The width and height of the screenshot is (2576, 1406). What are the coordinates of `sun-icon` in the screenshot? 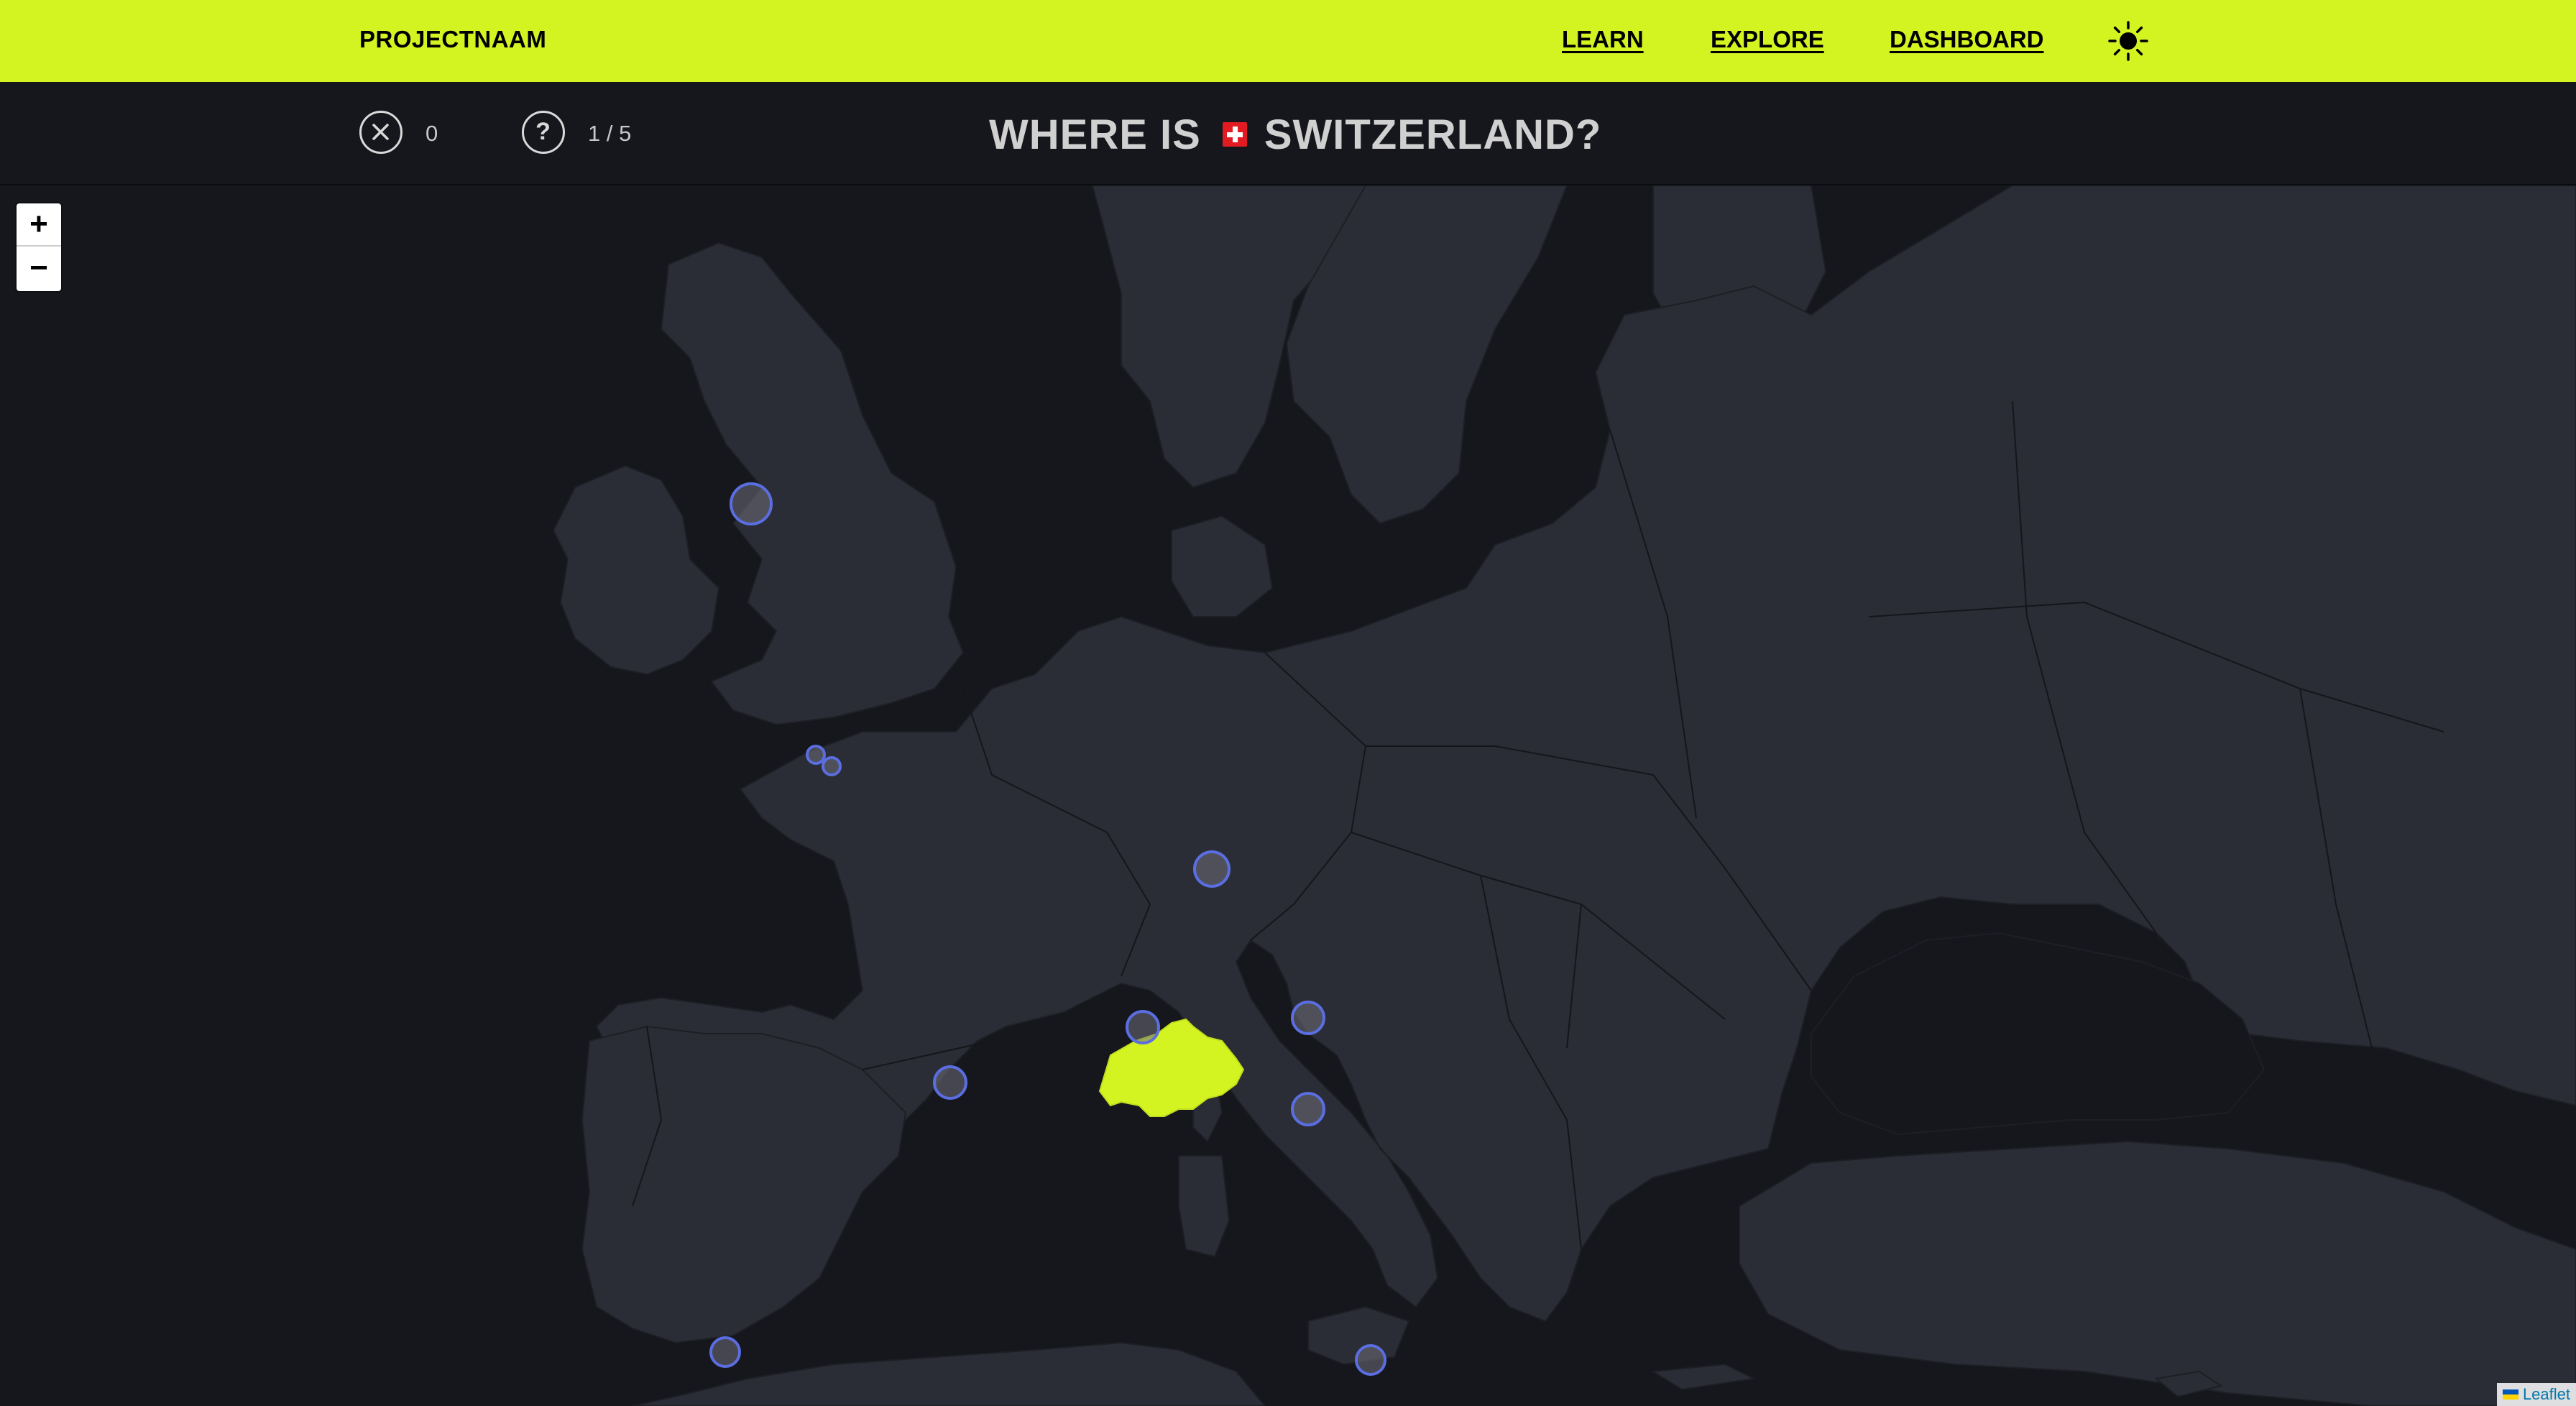 It's located at (2128, 41).